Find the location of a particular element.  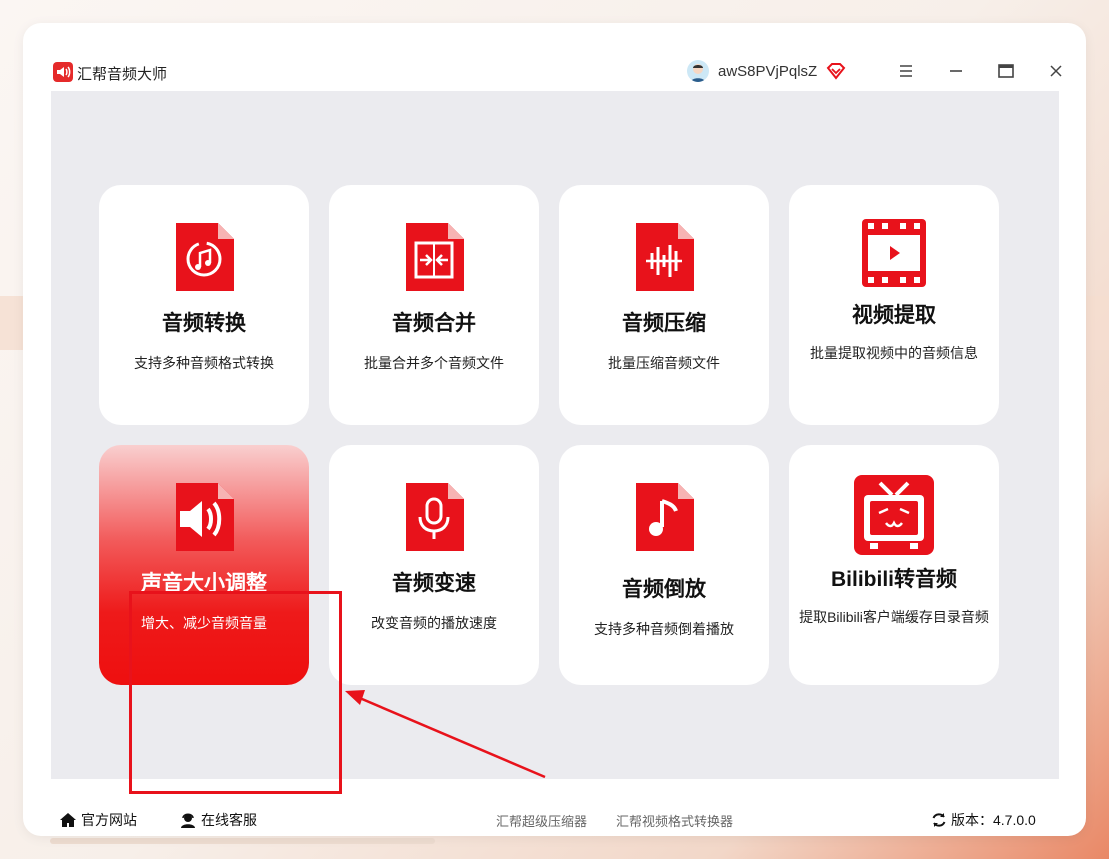

minimize-icon is located at coordinates (956, 71).